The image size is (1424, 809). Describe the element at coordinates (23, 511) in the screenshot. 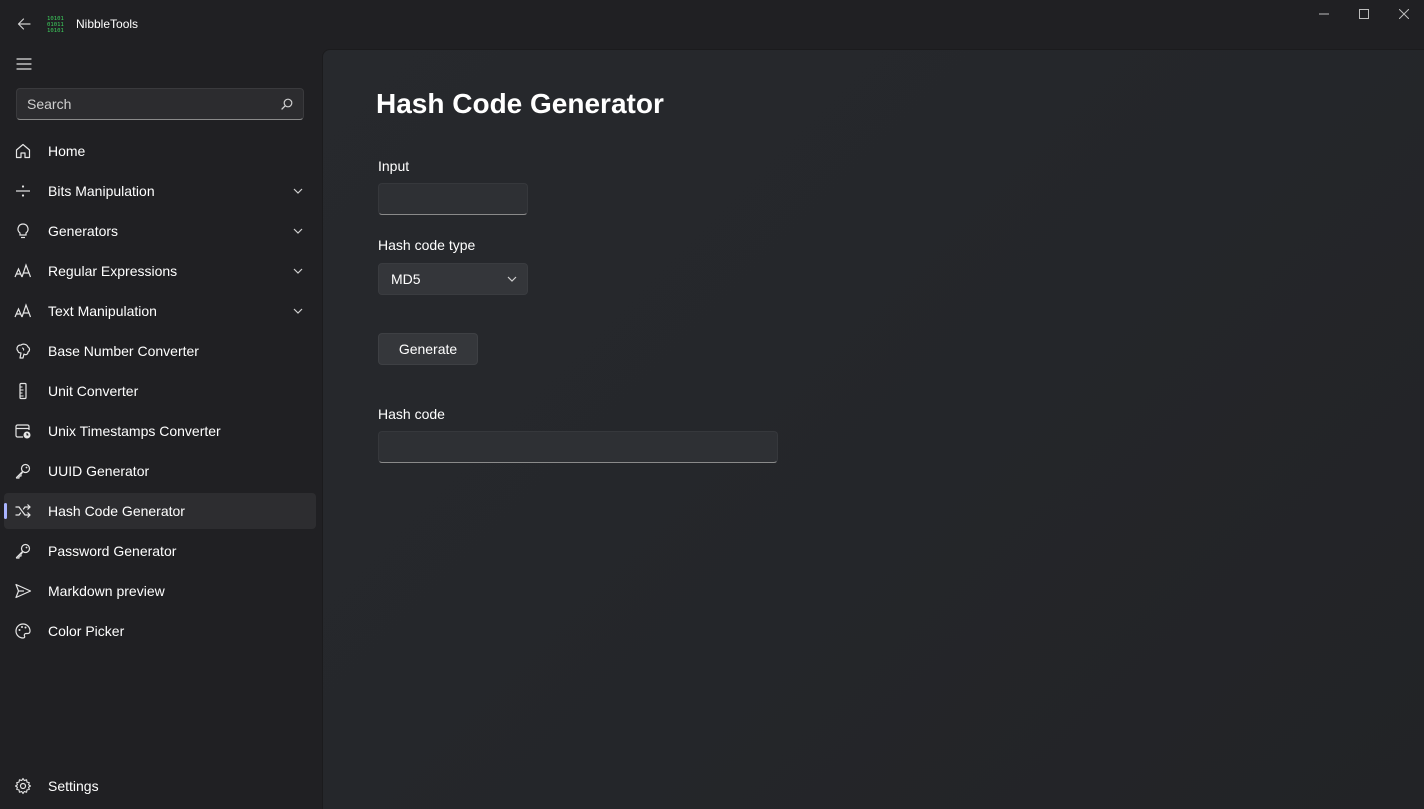

I see `shuffle-icon` at that location.